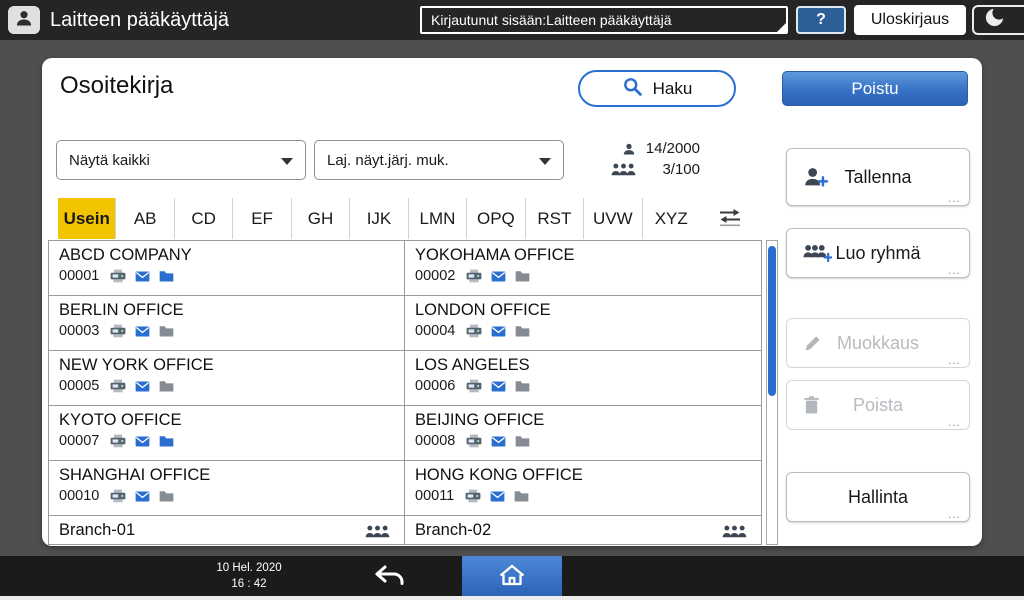 The image size is (1024, 600). What do you see at coordinates (650, 169) in the screenshot?
I see `group-counter-row: 3/100` at bounding box center [650, 169].